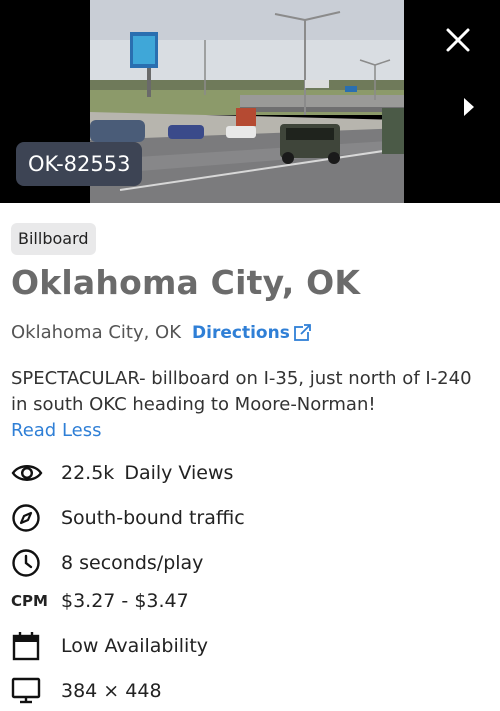  What do you see at coordinates (125, 601) in the screenshot?
I see `cpm-range: $3.27 - $3.47` at bounding box center [125, 601].